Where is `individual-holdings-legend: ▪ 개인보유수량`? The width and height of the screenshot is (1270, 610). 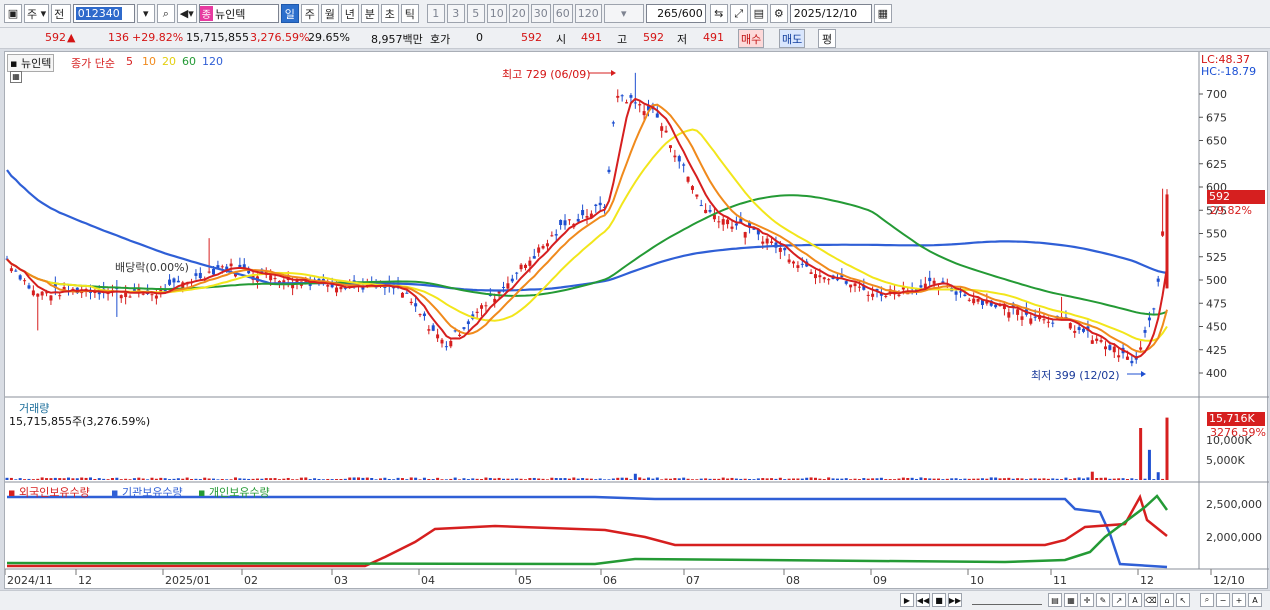 individual-holdings-legend: ▪ 개인보유수량 is located at coordinates (234, 492).